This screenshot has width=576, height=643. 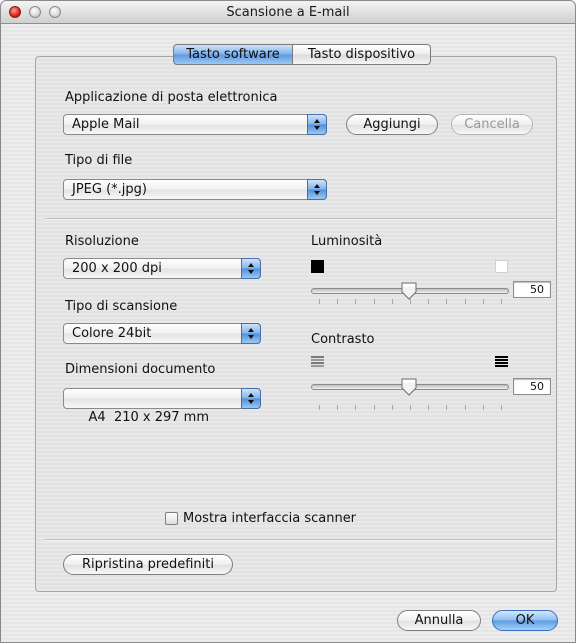 I want to click on document-size-select: A4 210 x 297 mm, so click(x=162, y=406).